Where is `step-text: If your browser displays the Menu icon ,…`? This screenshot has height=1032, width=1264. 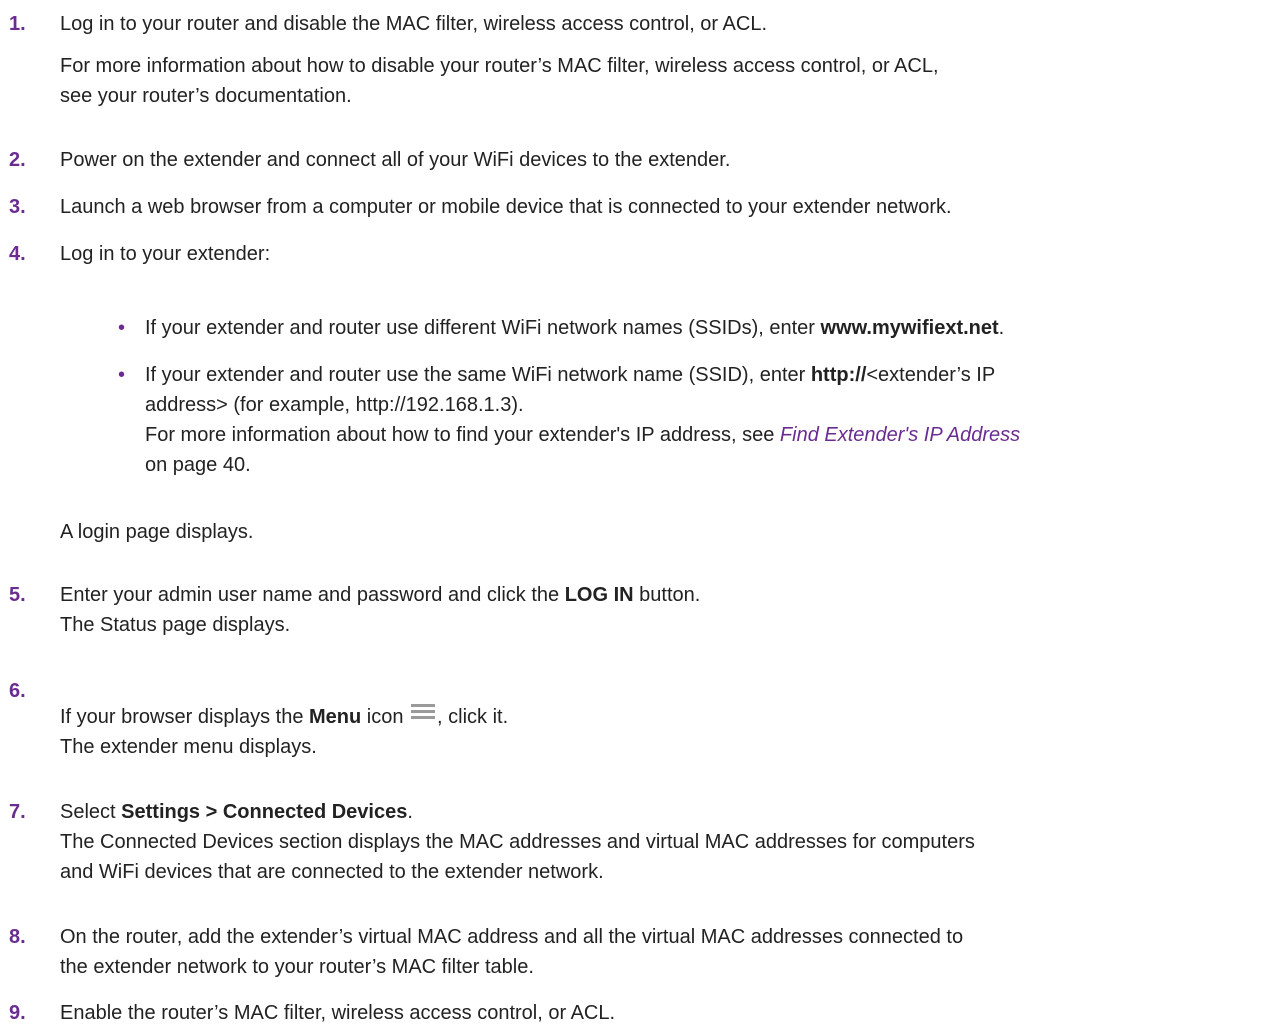 step-text: If your browser displays the Menu icon ,… is located at coordinates (284, 716).